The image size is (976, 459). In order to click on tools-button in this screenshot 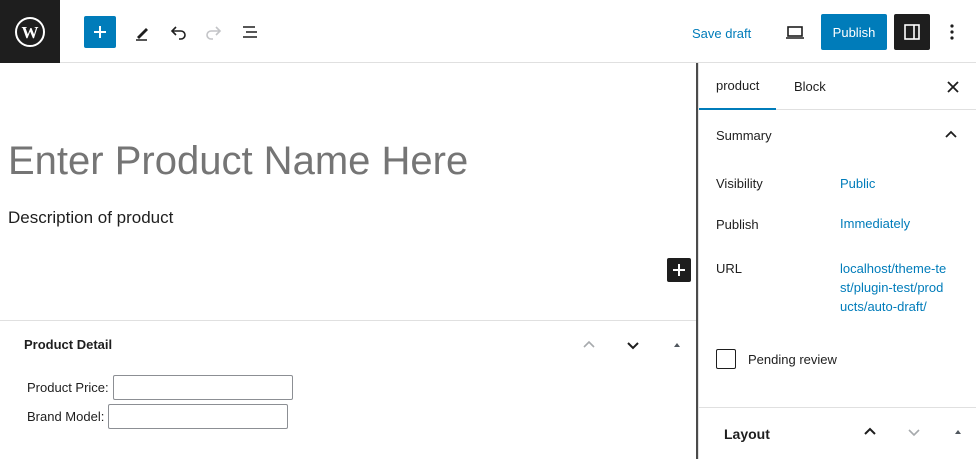, I will do `click(142, 32)`.